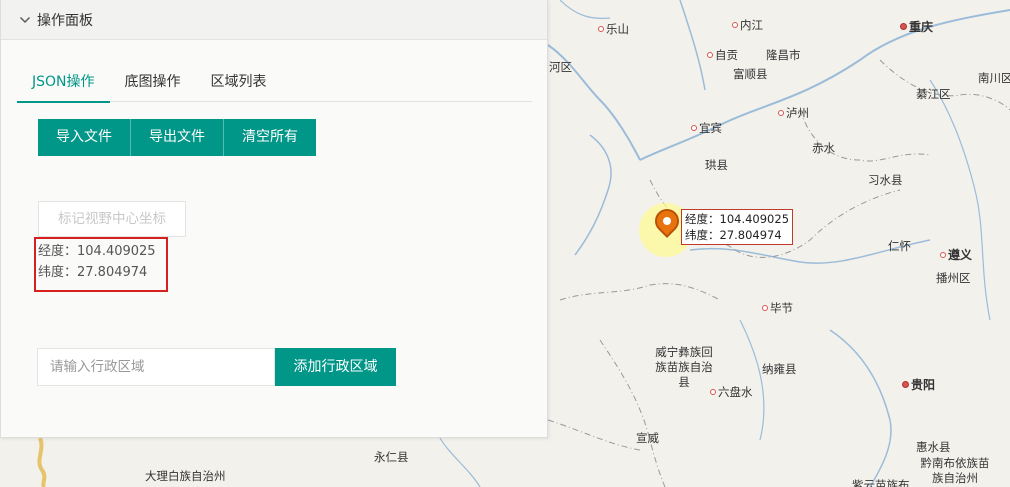 This screenshot has height=487, width=1010. Describe the element at coordinates (270, 137) in the screenshot. I see `clear-all-button: 清空所有` at that location.